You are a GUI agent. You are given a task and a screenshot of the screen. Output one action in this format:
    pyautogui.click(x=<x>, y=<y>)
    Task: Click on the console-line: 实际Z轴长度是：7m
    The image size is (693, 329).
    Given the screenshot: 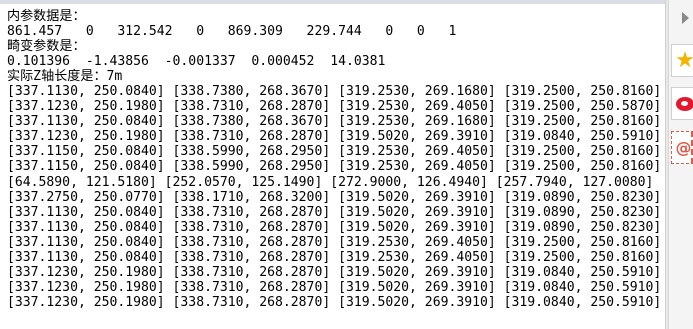 What is the action you would take?
    pyautogui.click(x=65, y=77)
    